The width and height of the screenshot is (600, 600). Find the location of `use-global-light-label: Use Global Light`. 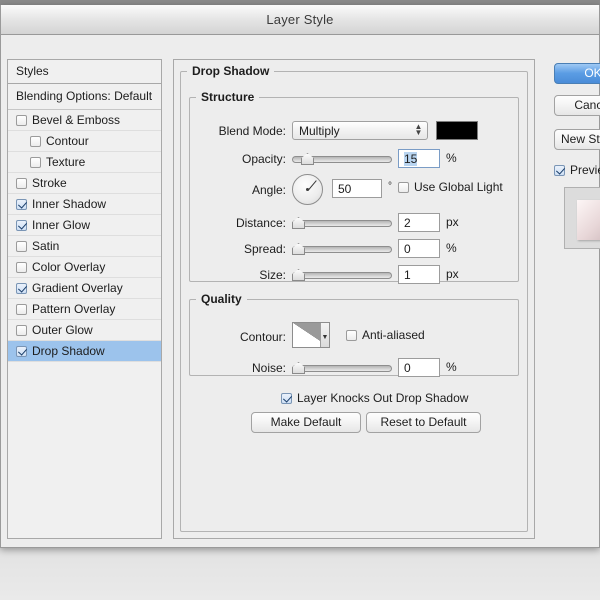

use-global-light-label: Use Global Light is located at coordinates (458, 187).